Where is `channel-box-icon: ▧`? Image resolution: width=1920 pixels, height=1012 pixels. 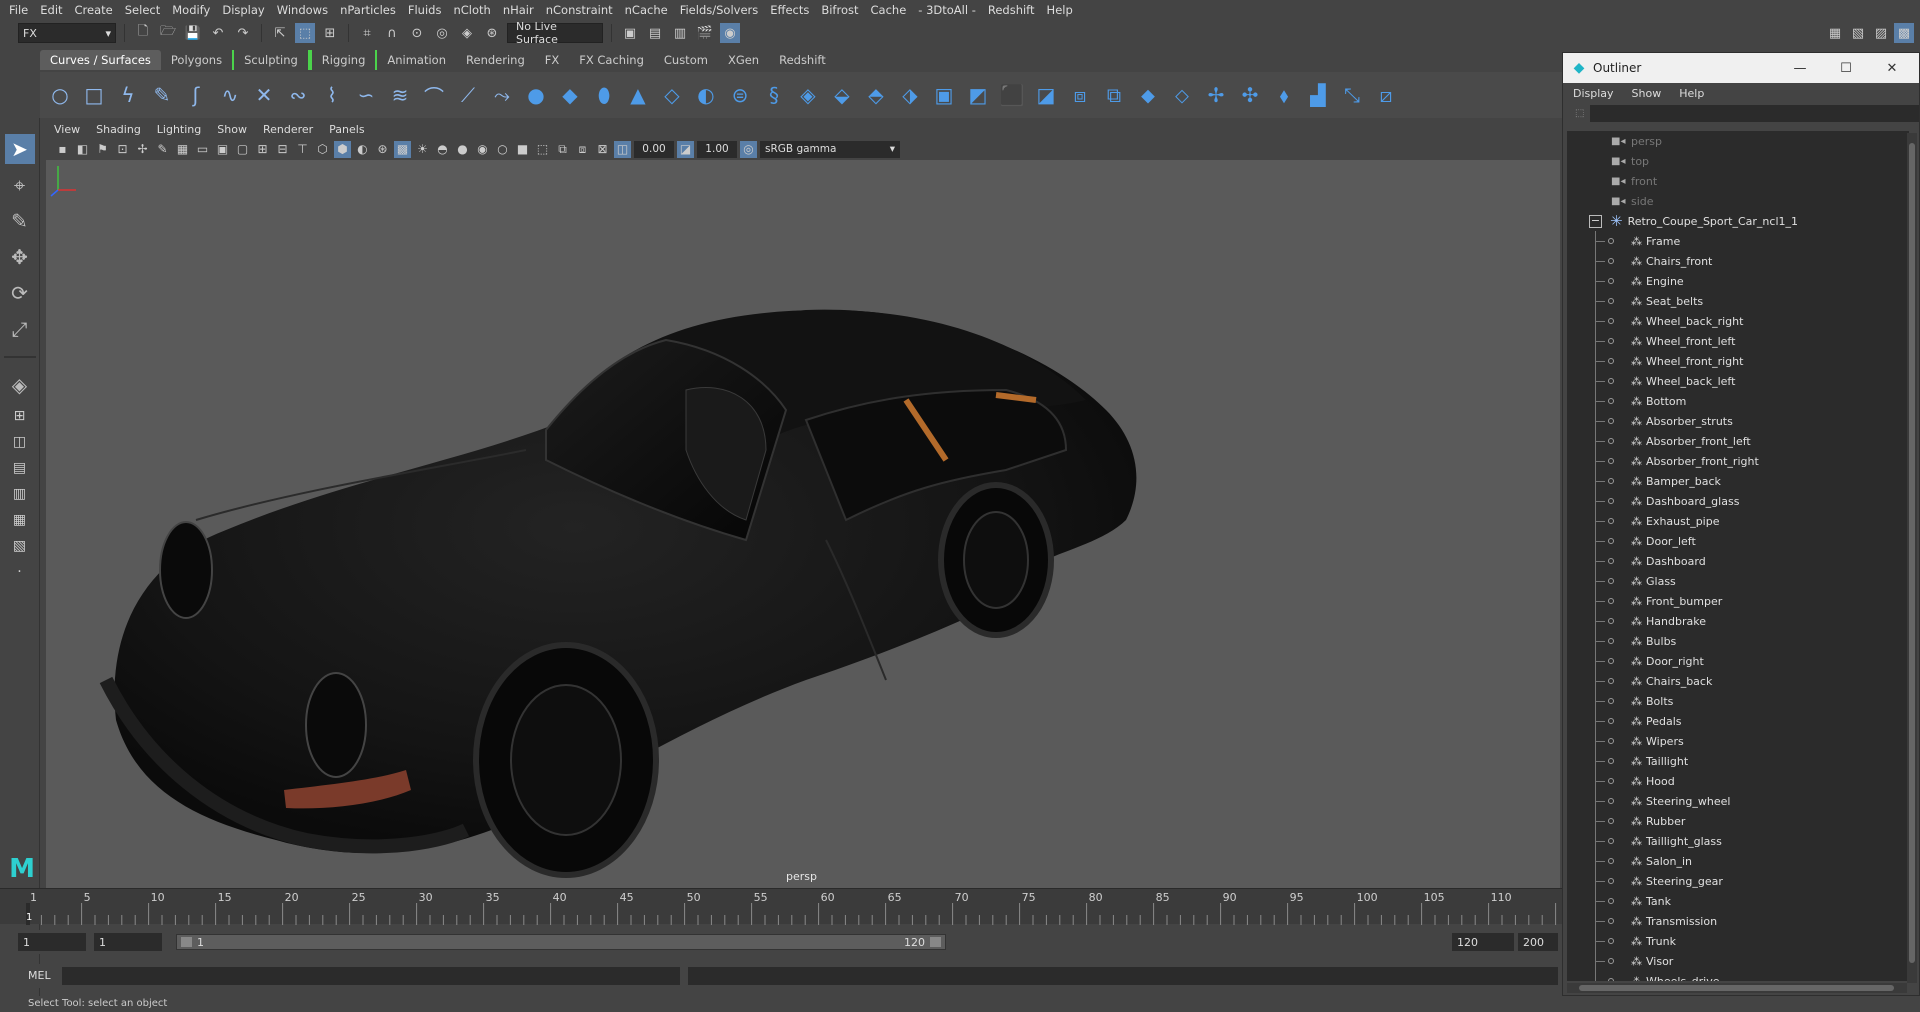 channel-box-icon: ▧ is located at coordinates (1858, 33).